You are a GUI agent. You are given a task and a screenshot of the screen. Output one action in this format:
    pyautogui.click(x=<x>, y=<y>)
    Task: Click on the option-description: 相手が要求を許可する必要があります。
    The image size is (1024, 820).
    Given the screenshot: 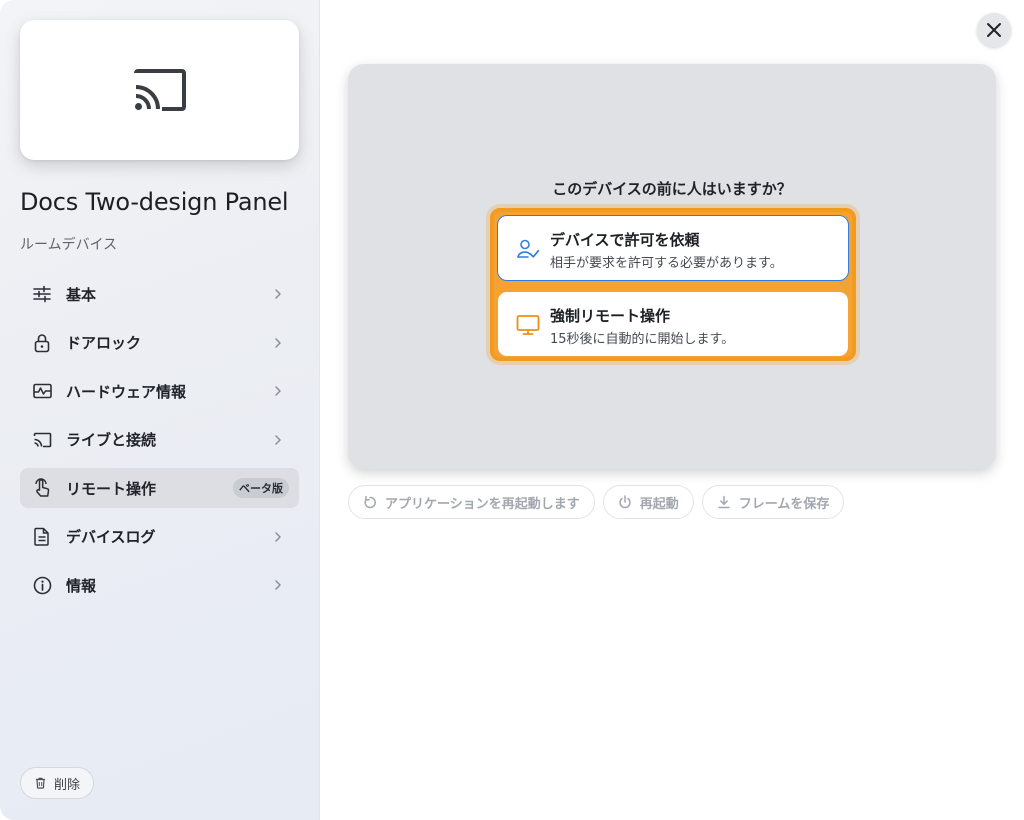 What is the action you would take?
    pyautogui.click(x=666, y=263)
    